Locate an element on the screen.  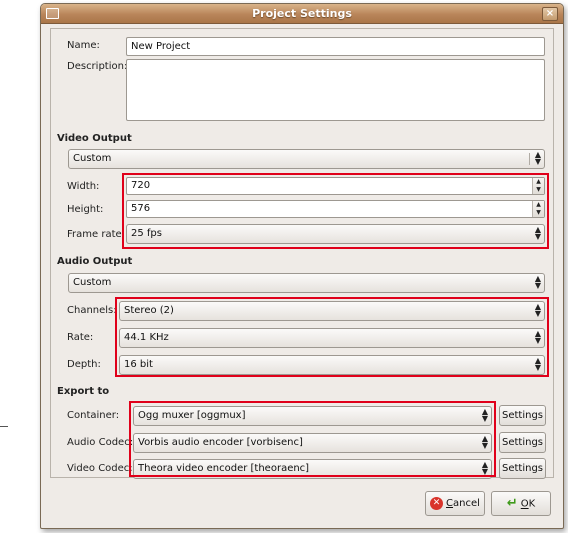
rate-label: Rate: is located at coordinates (80, 337).